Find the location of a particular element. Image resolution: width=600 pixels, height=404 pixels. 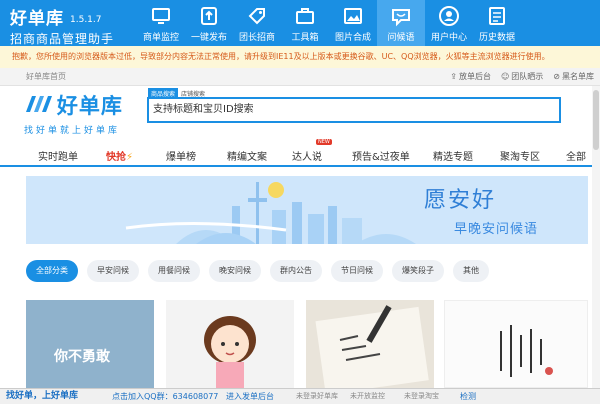

site-logo-name: 好单库 is located at coordinates (89, 106).